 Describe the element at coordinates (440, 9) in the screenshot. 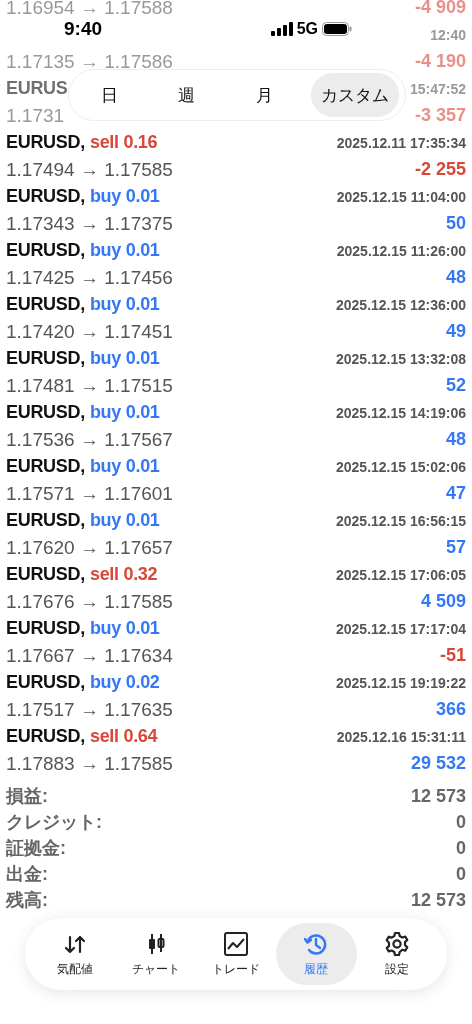

I see `profit-value: -4 909` at that location.